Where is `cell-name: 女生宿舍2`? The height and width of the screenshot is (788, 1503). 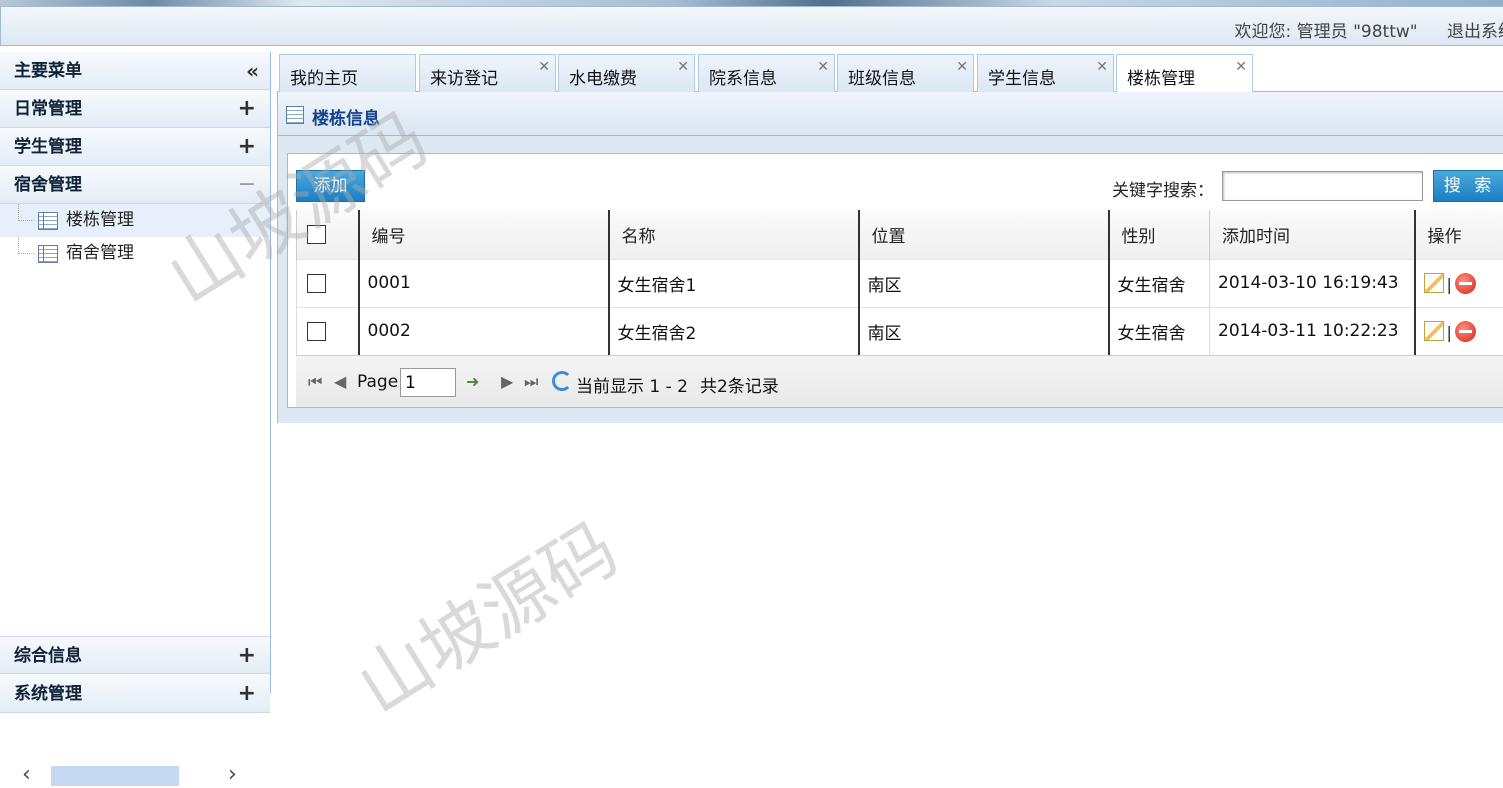 cell-name: 女生宿舍2 is located at coordinates (734, 331).